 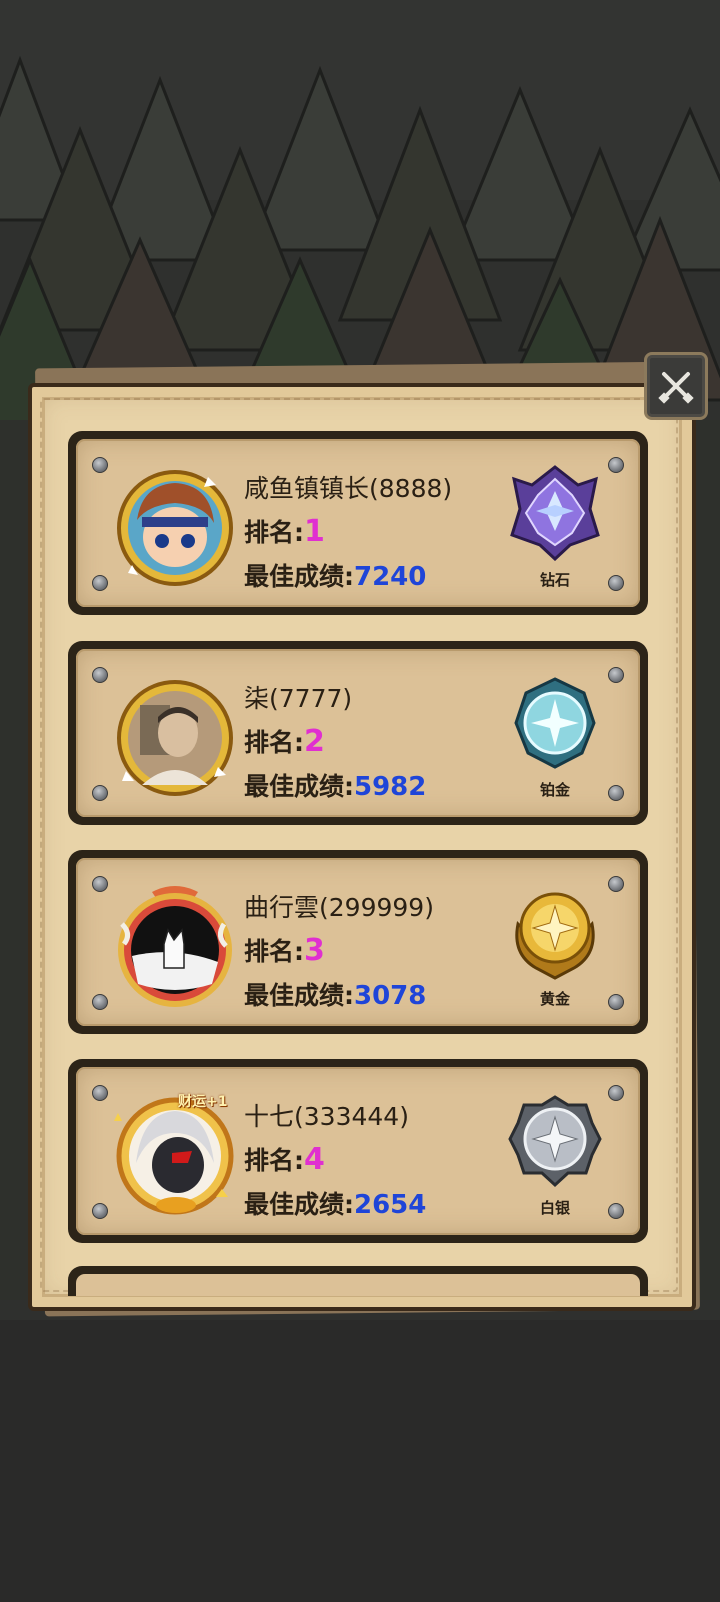 What do you see at coordinates (554, 999) in the screenshot?
I see `tier-label: 黄金` at bounding box center [554, 999].